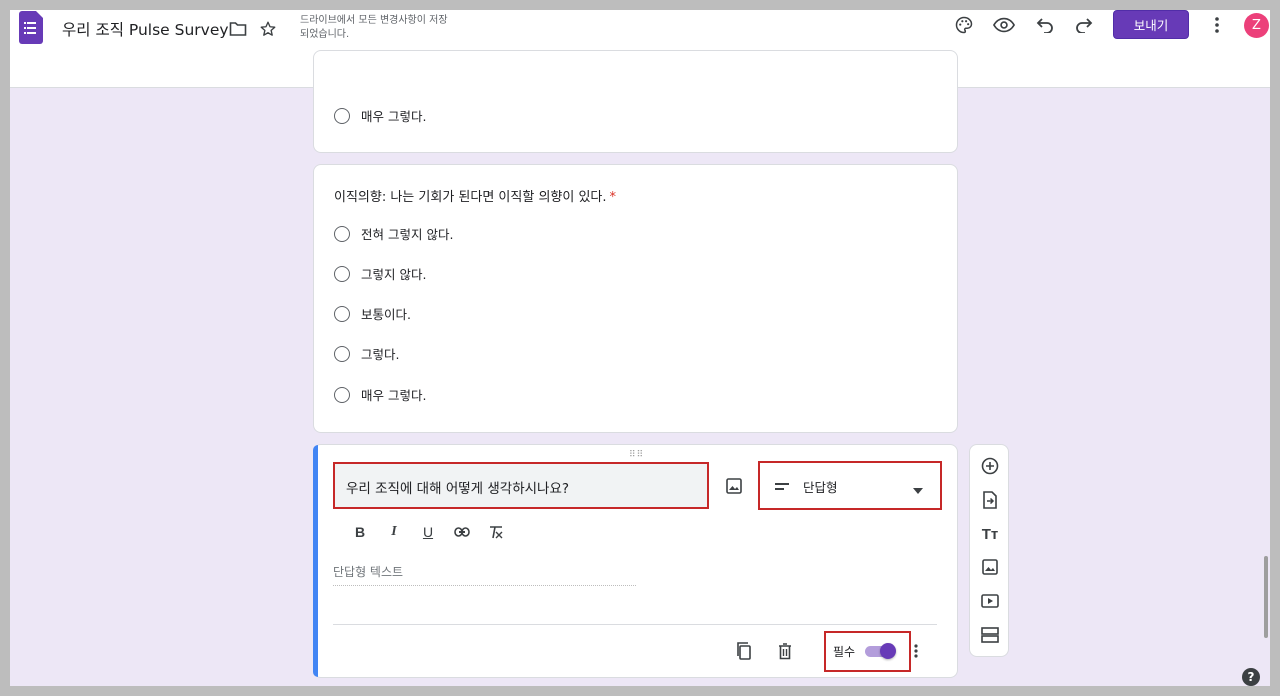 This screenshot has width=1280, height=696. I want to click on highlight-box-title, so click(521, 485).